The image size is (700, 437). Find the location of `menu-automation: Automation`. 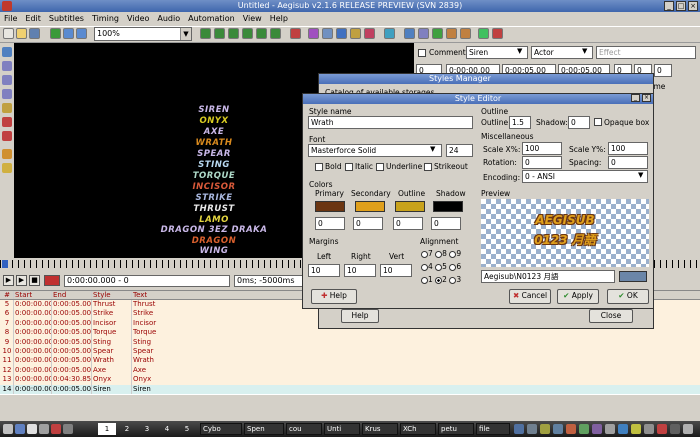

menu-automation: Automation is located at coordinates (211, 18).